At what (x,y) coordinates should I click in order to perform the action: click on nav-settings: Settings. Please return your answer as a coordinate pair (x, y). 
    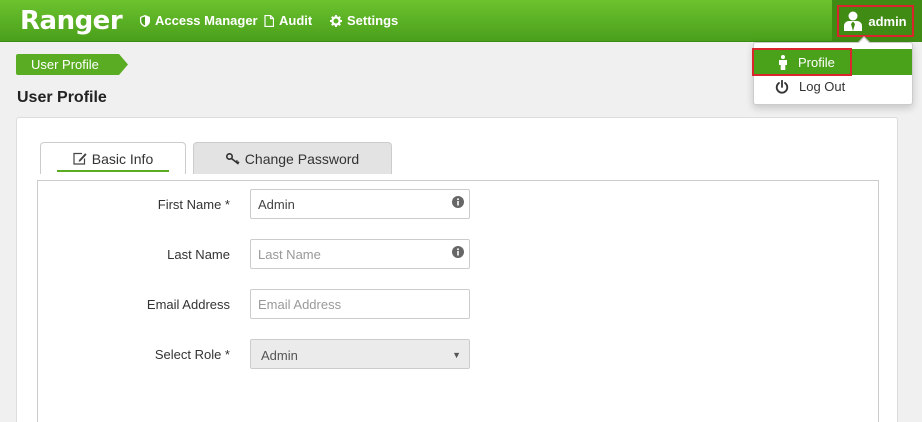
    Looking at the image, I should click on (364, 20).